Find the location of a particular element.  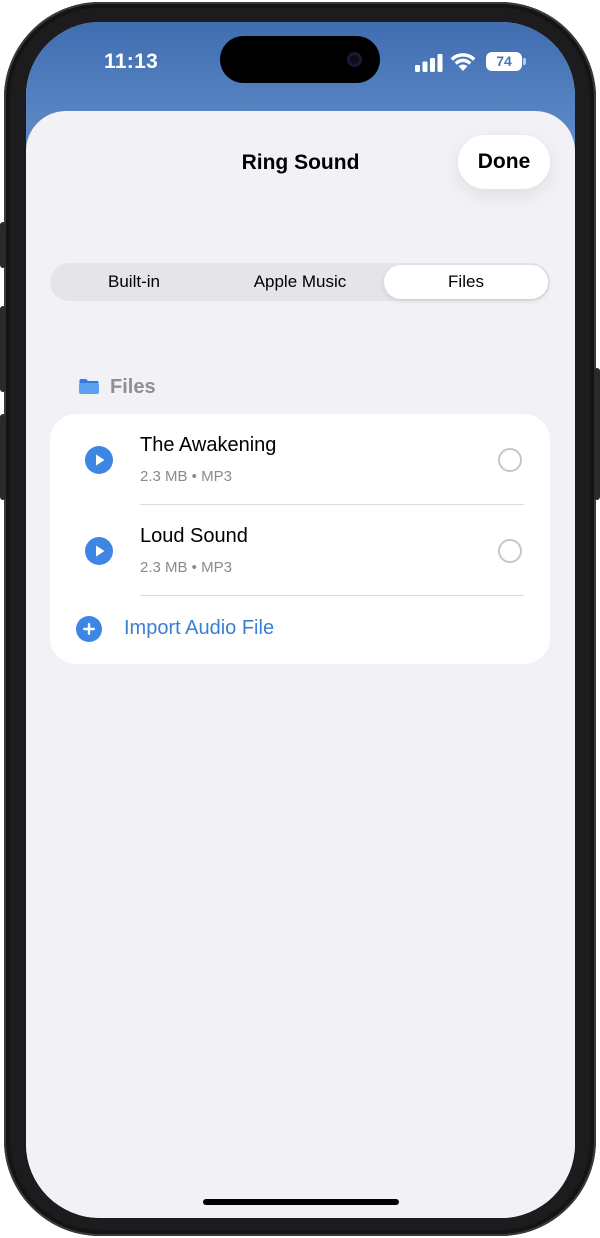

track-title: The Awakening is located at coordinates (208, 445).